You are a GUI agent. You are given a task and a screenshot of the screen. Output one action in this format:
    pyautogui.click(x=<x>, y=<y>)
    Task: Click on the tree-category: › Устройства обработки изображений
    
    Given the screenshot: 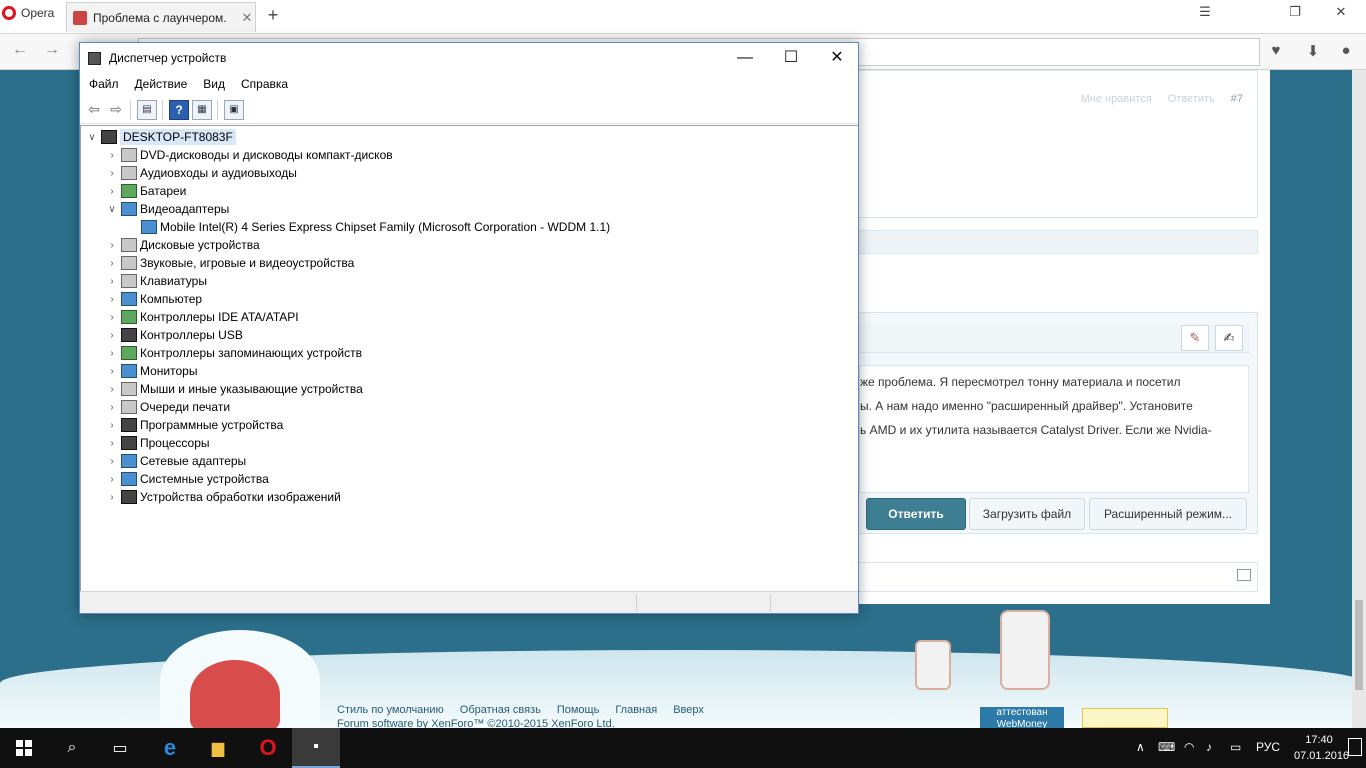 What is the action you would take?
    pyautogui.click(x=223, y=497)
    